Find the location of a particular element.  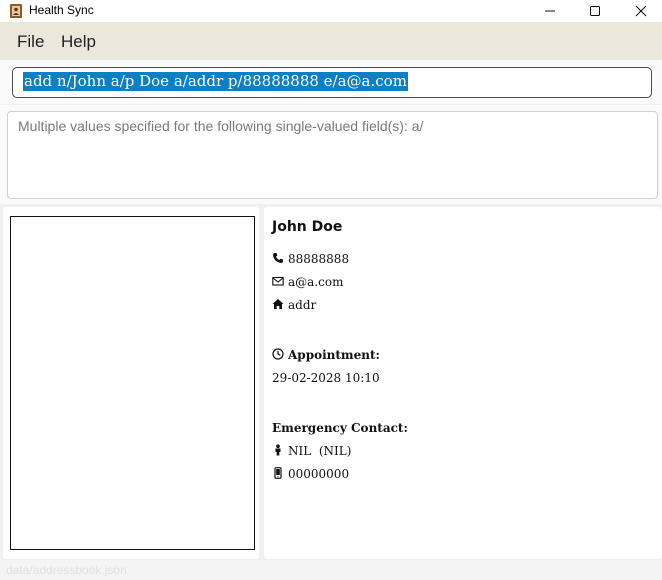

maximize-button is located at coordinates (595, 11).